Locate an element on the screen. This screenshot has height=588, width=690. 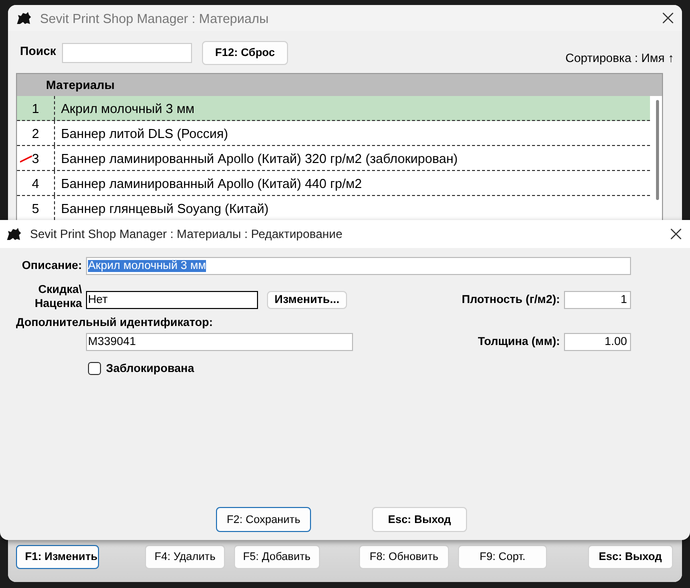
checkbox-label: Заблокирована is located at coordinates (150, 368).